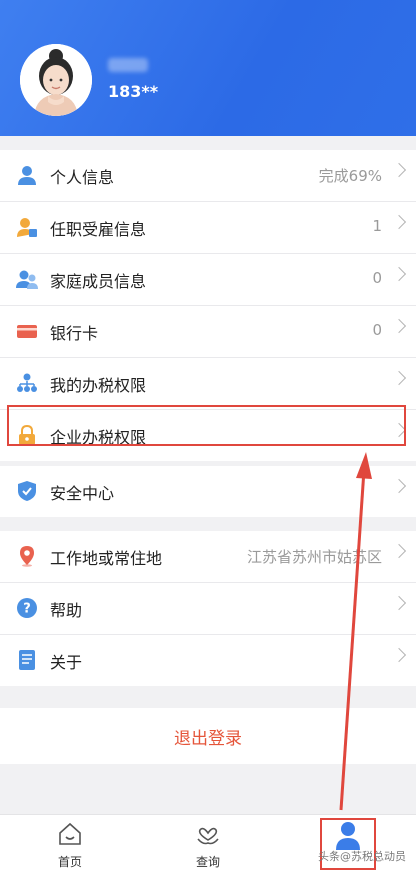  I want to click on logout-button: 退出登录, so click(208, 736).